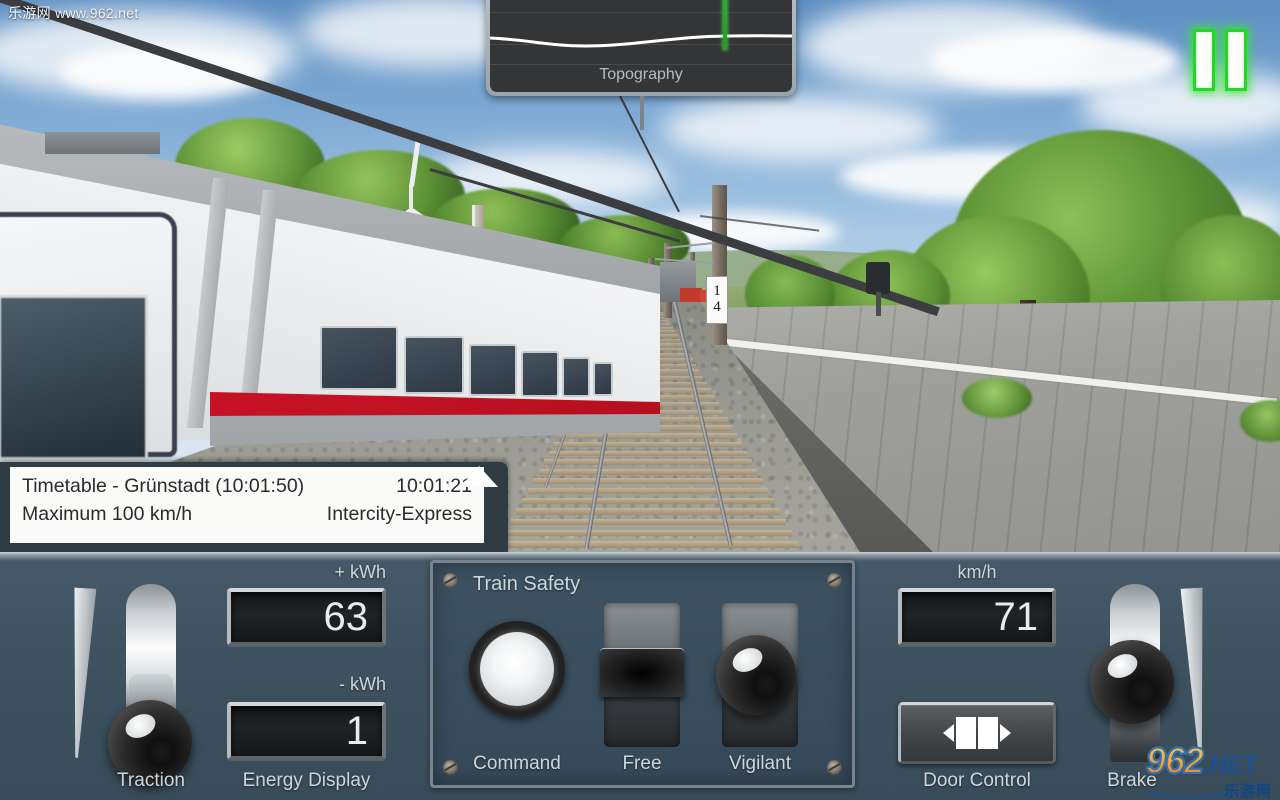 The image size is (1280, 800). I want to click on pause-icon-bar-left, so click(1204, 60).